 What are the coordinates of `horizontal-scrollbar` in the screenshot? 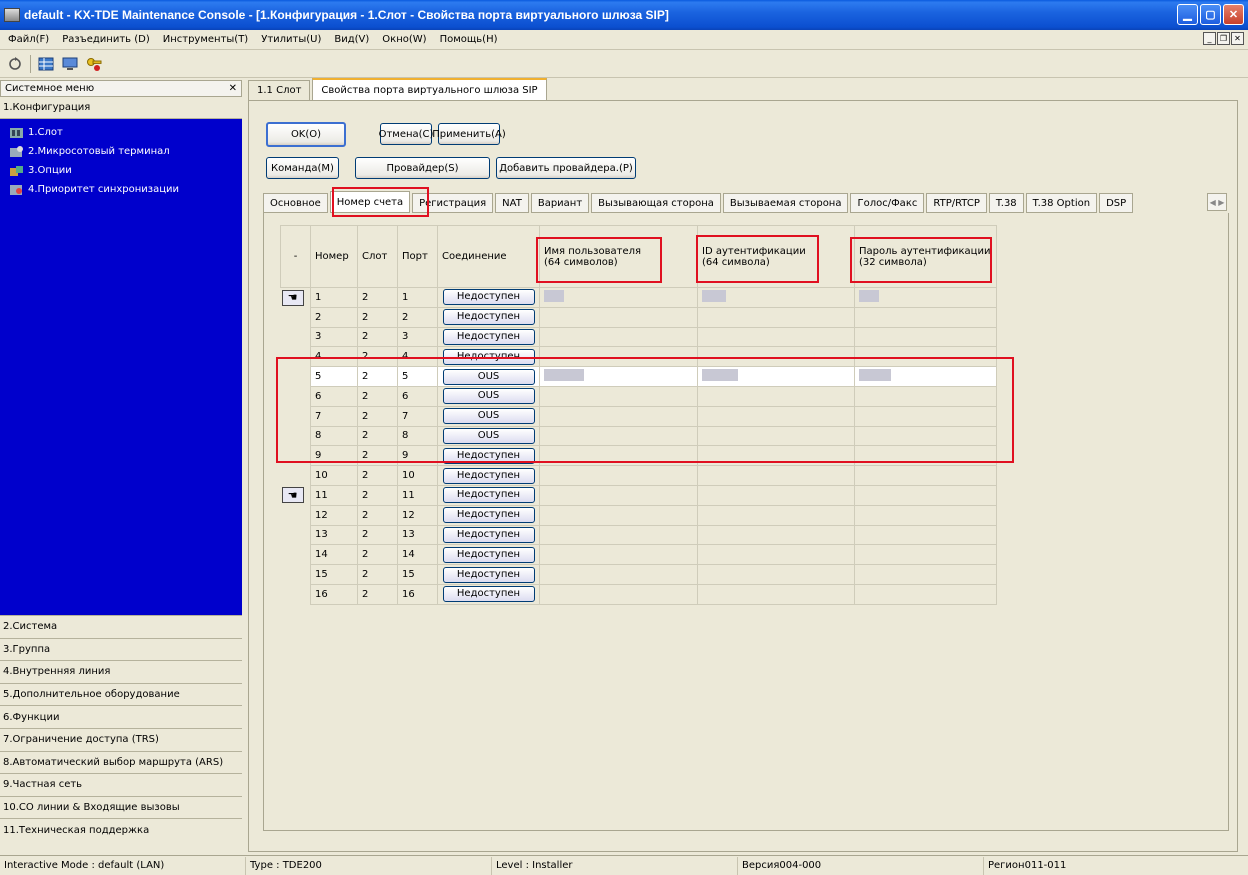 It's located at (746, 838).